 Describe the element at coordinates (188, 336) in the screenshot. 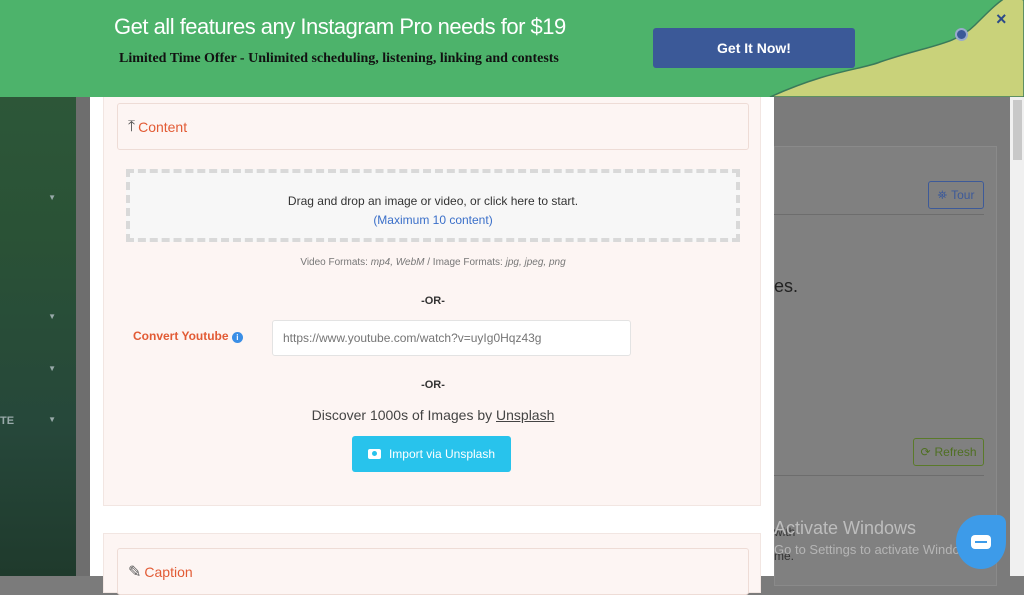

I see `youtube-label: Convert Youtube i` at that location.